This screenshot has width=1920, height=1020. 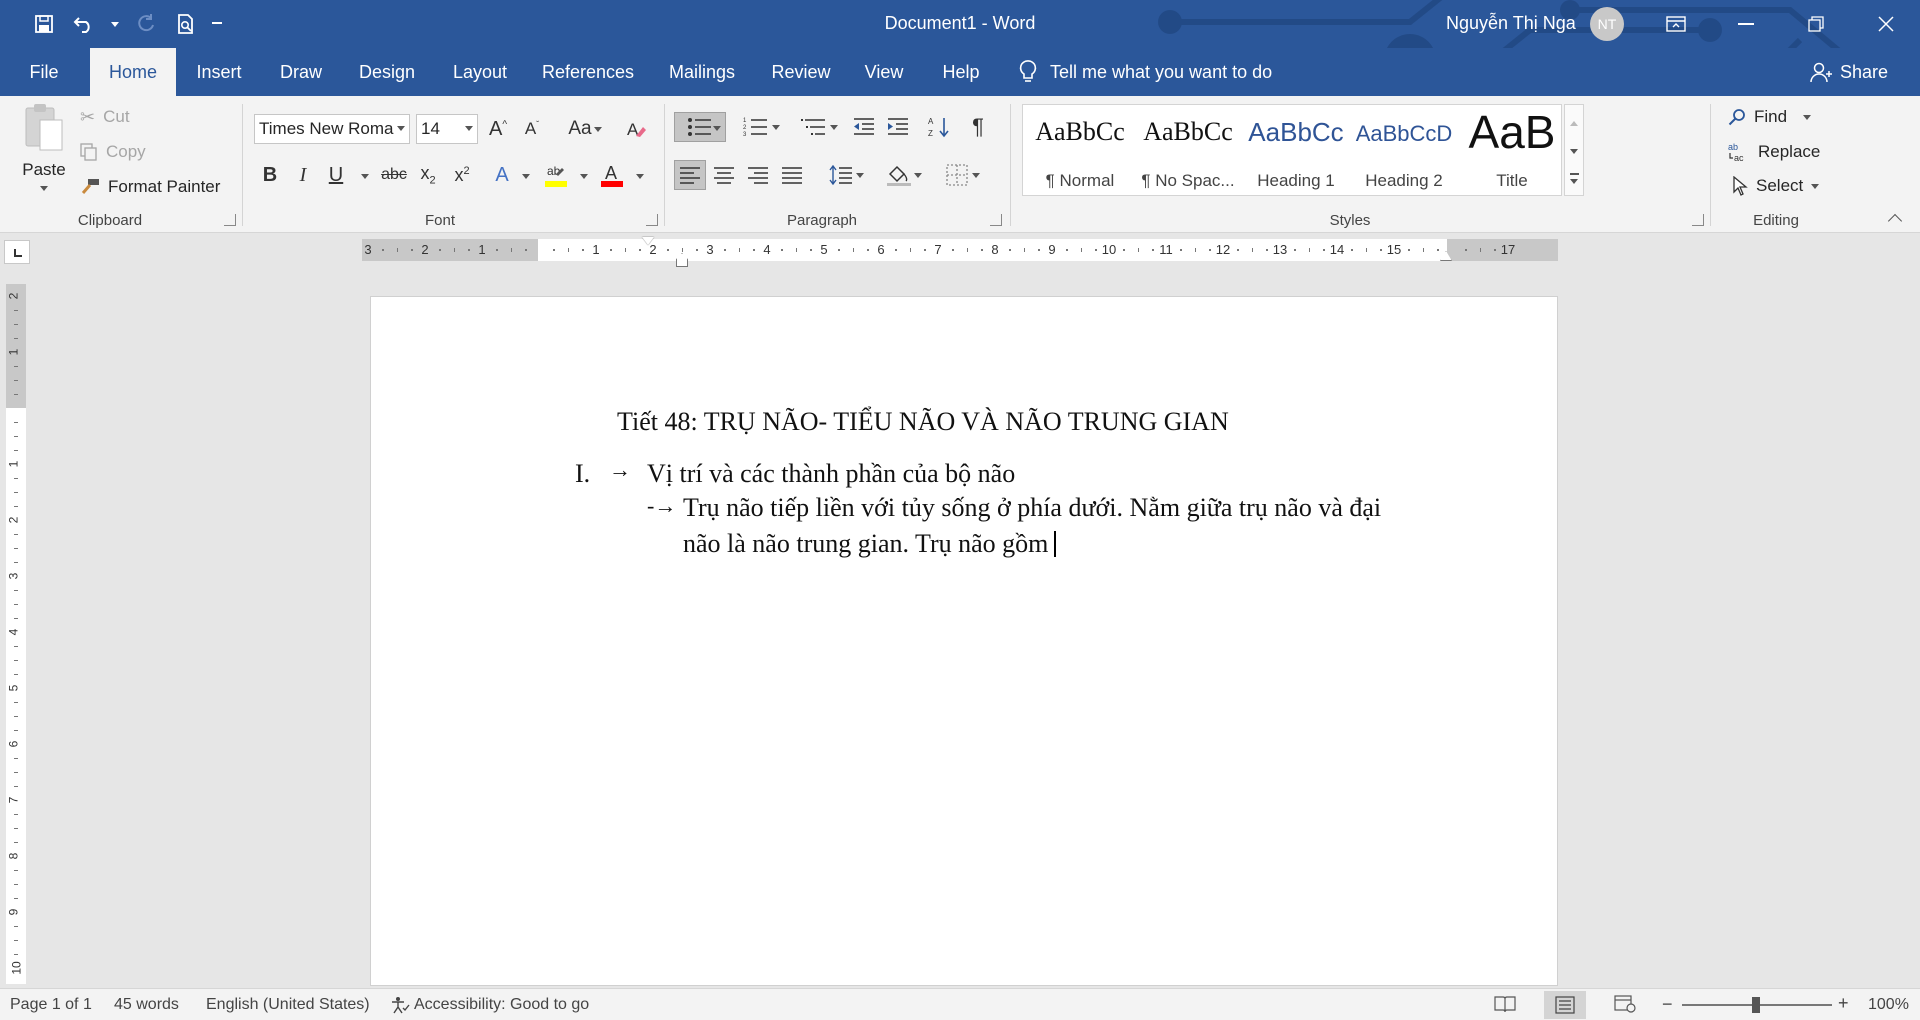 I want to click on tab-references: References, so click(x=588, y=72).